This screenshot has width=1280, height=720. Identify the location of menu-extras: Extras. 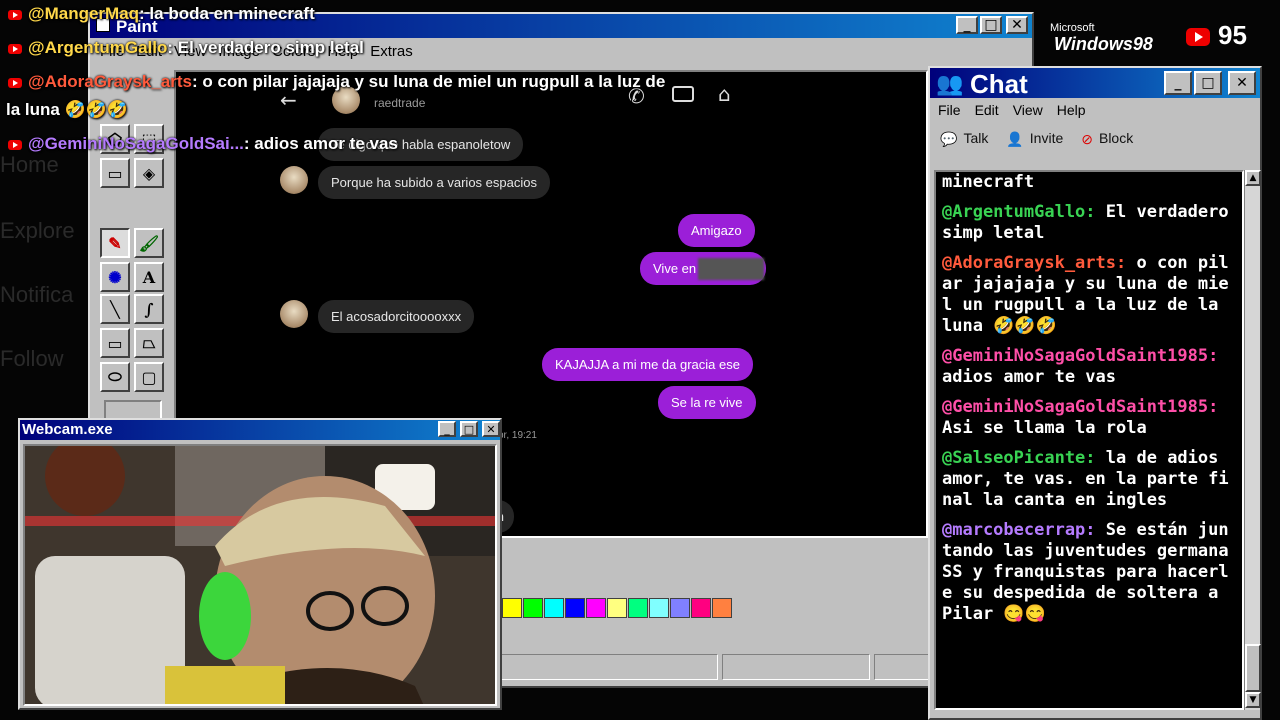
(391, 52).